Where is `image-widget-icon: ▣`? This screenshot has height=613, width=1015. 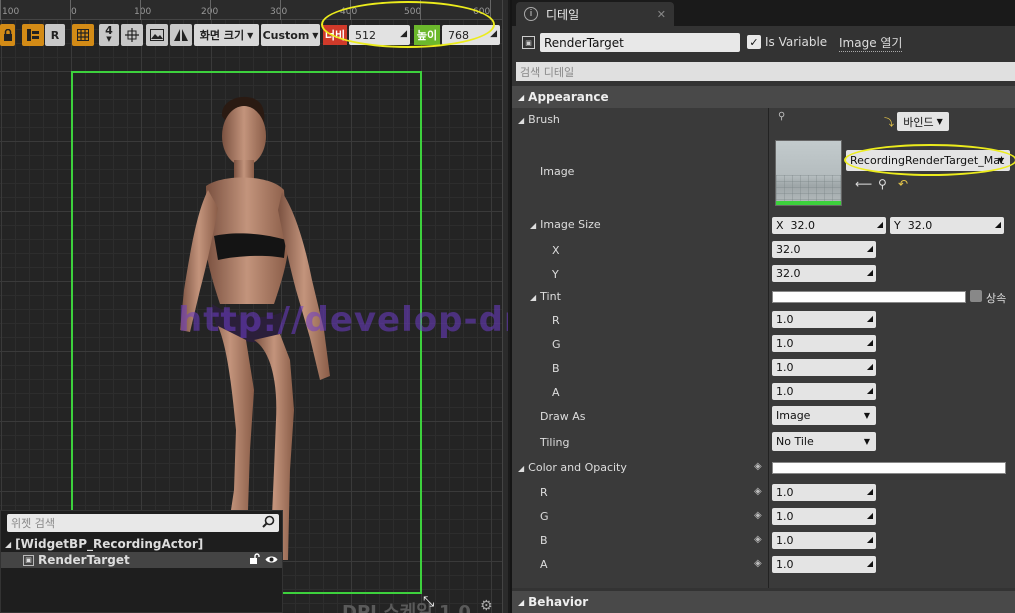
image-widget-icon: ▣ is located at coordinates (528, 42).